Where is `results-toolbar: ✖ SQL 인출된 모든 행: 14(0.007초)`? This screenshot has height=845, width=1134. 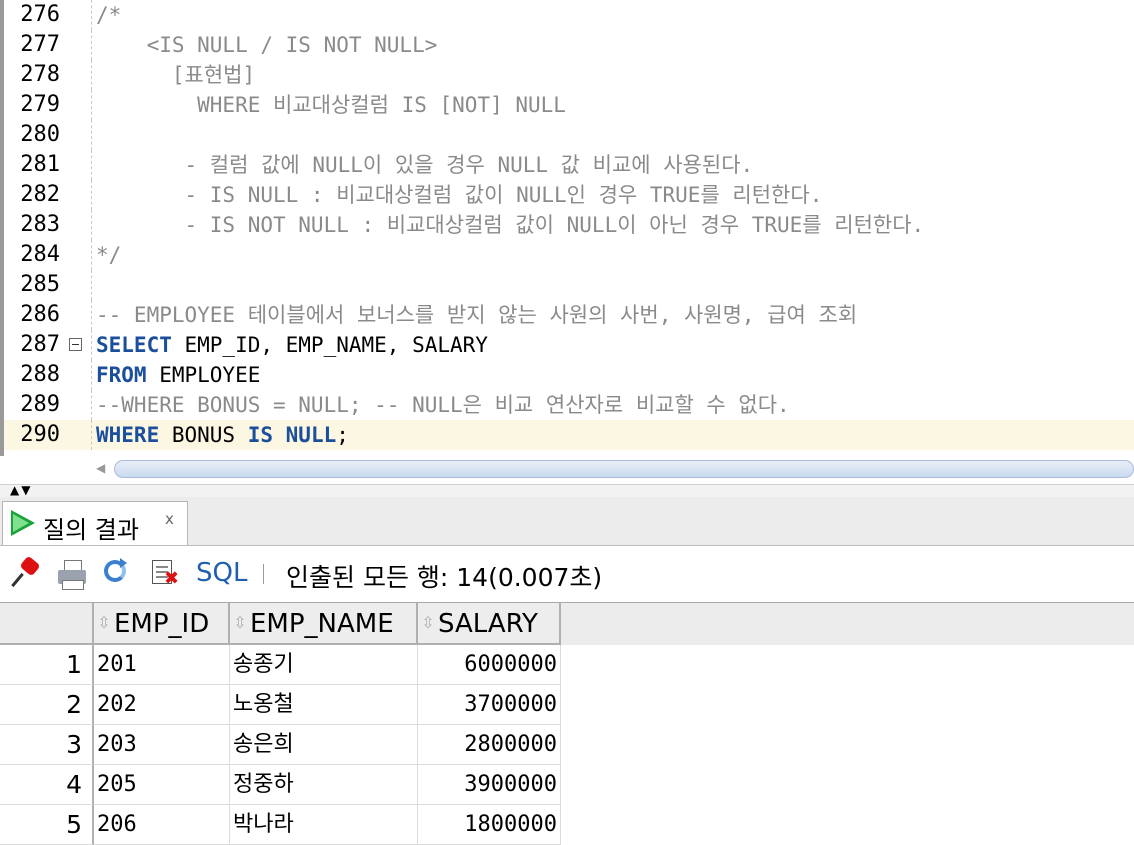 results-toolbar: ✖ SQL 인출된 모든 행: 14(0.007초) is located at coordinates (567, 574).